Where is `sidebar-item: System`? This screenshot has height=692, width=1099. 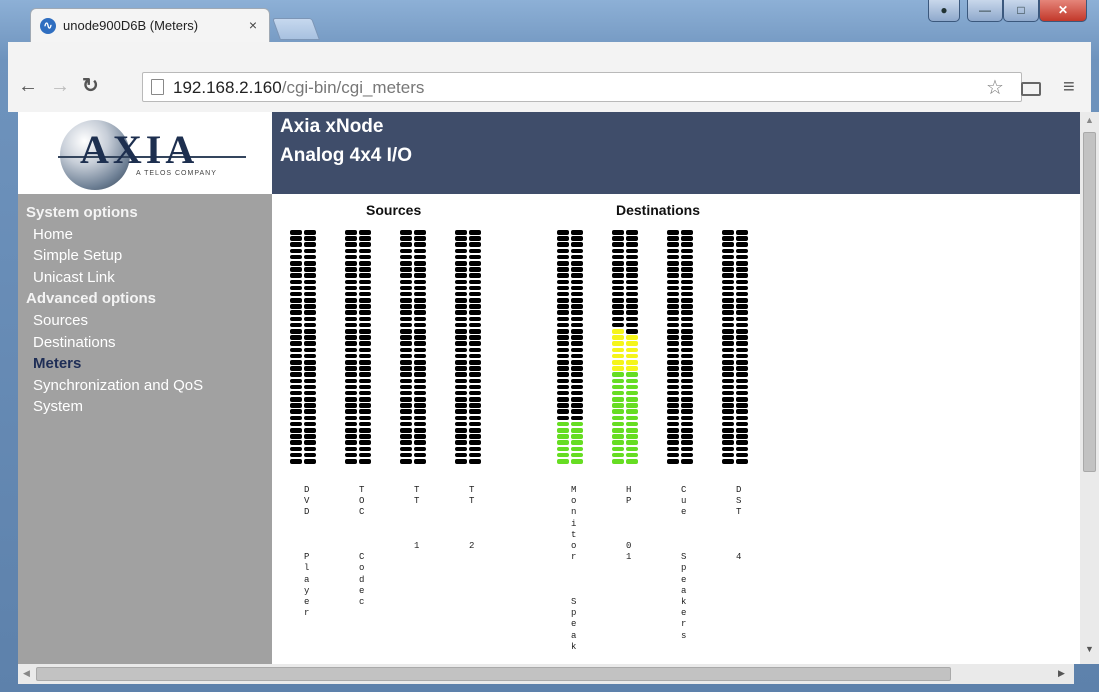
sidebar-item: System is located at coordinates (145, 407).